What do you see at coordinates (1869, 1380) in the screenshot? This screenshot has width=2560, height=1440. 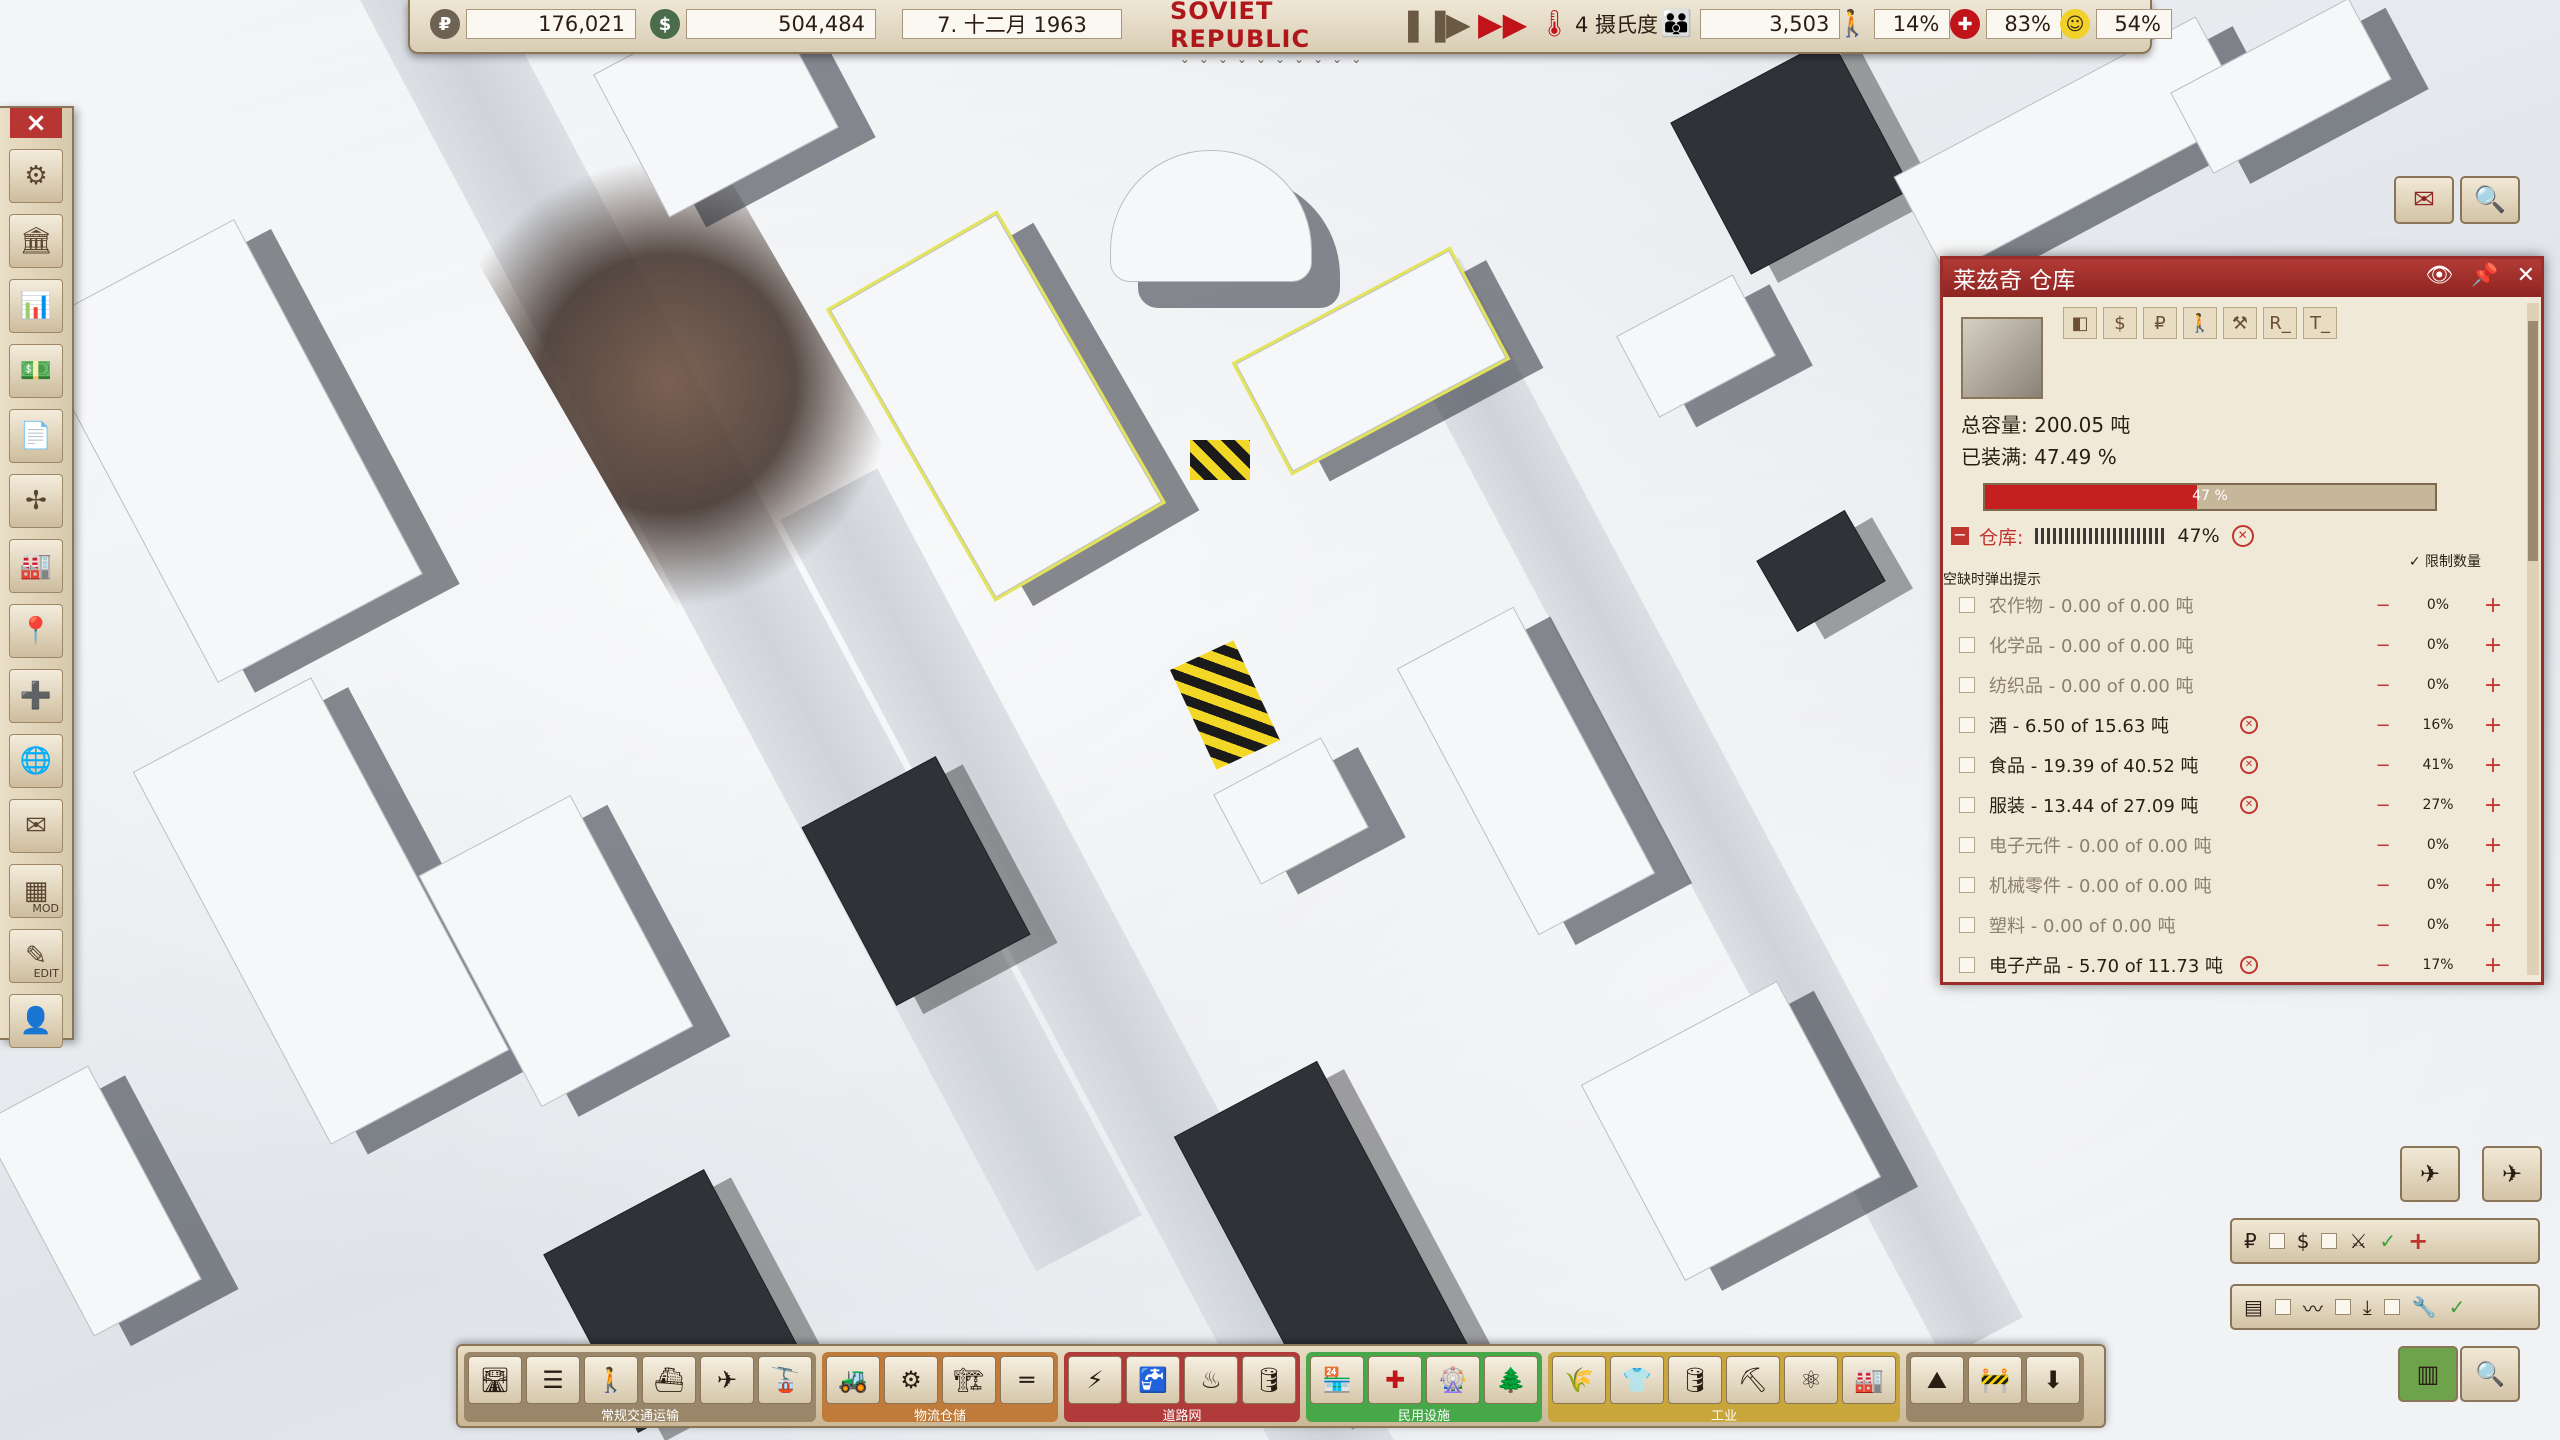 I see `factory-button: 🏭` at bounding box center [1869, 1380].